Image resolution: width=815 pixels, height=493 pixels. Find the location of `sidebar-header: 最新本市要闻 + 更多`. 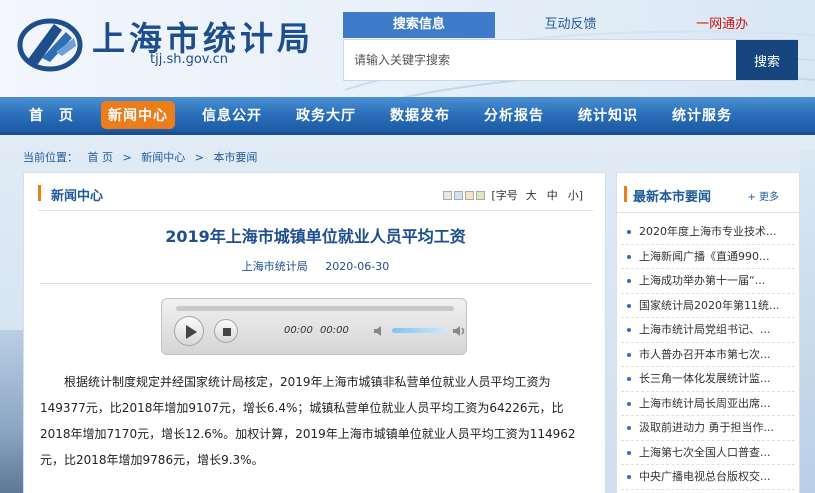

sidebar-header: 最新本市要闻 + 更多 is located at coordinates (709, 193).